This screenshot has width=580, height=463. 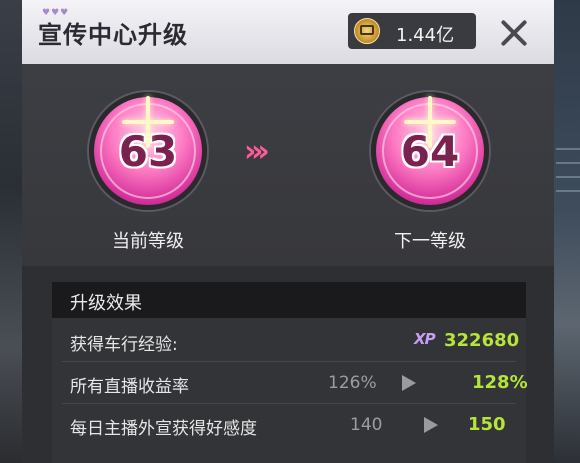 I want to click on effect-row-xp: 获得车行经验: XP 322680, so click(x=289, y=341).